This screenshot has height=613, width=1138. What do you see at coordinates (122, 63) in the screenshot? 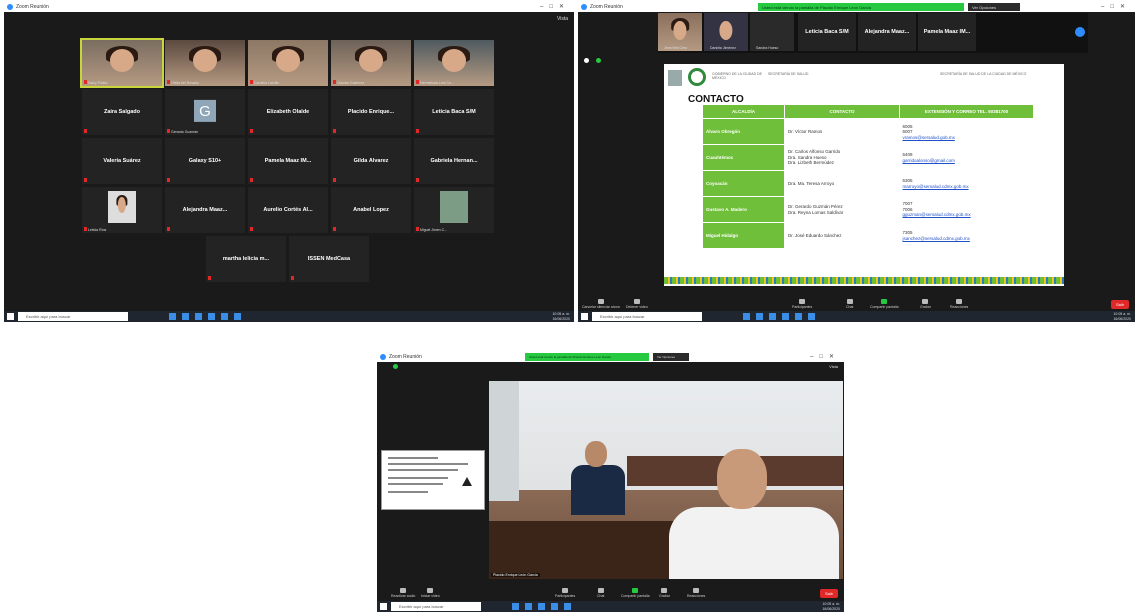
I see `participant-video-tile: Daicy Pulido` at bounding box center [122, 63].